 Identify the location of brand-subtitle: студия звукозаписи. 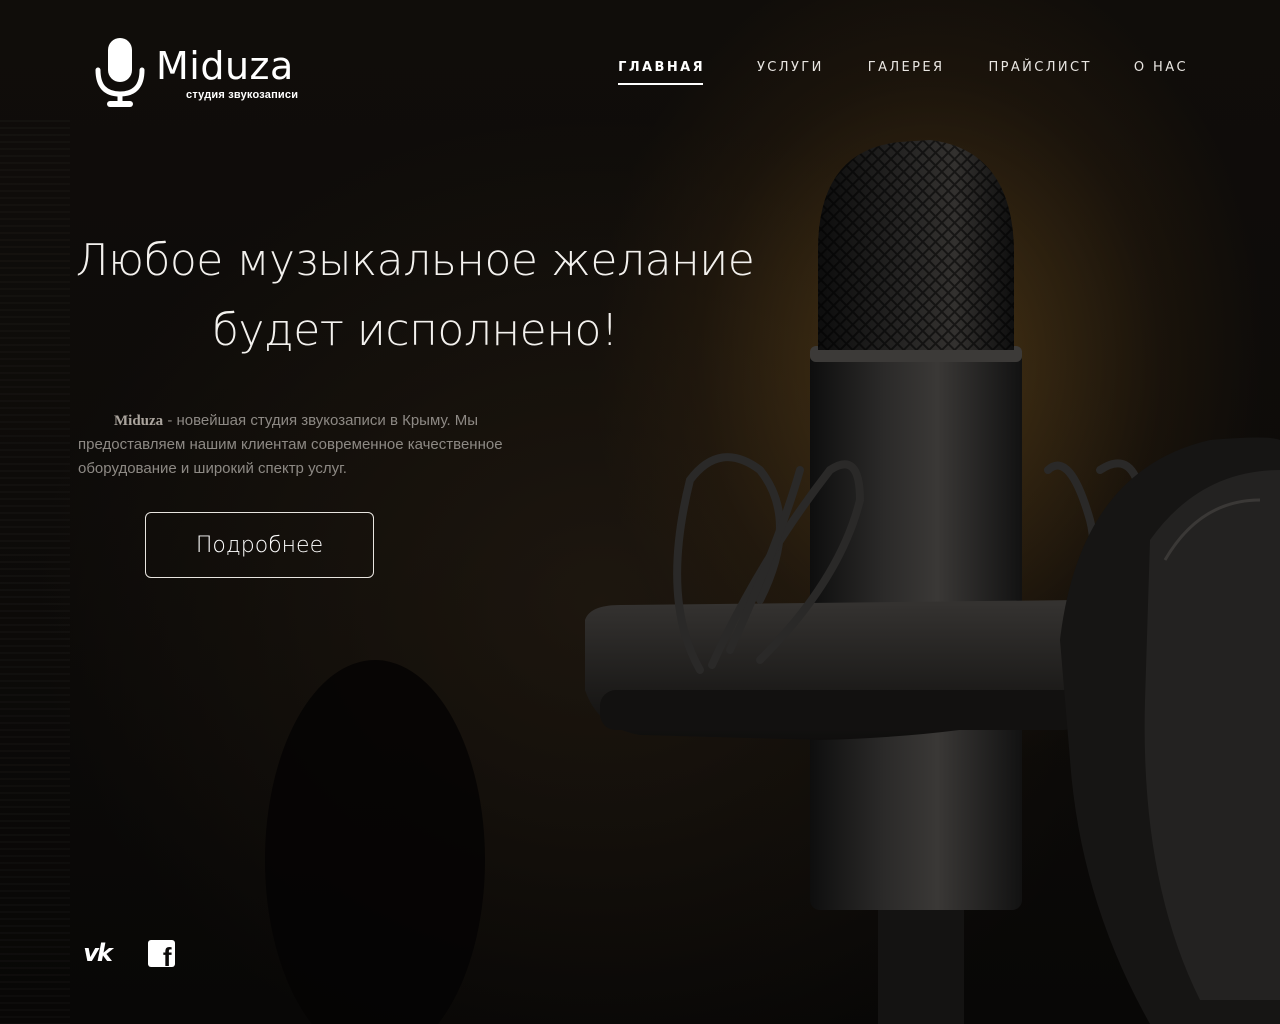
(242, 95).